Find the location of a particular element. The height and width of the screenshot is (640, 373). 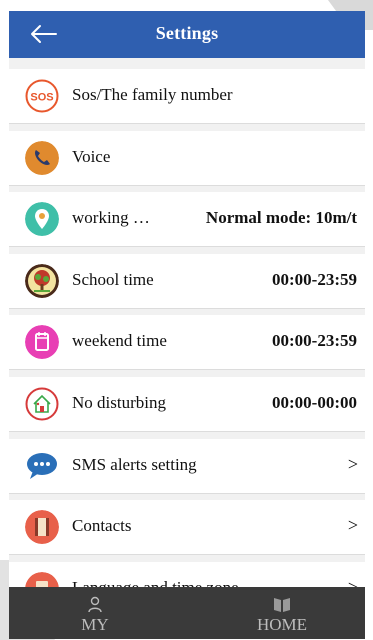

bottom-tab-bar: MY HOME is located at coordinates (187, 613).